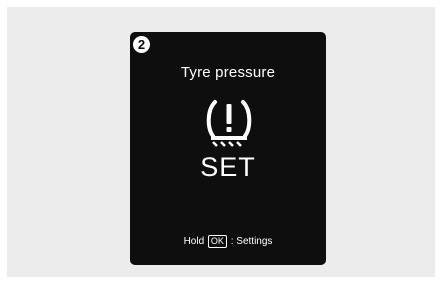 The width and height of the screenshot is (440, 283). What do you see at coordinates (228, 167) in the screenshot?
I see `tpms-set-status: SET` at bounding box center [228, 167].